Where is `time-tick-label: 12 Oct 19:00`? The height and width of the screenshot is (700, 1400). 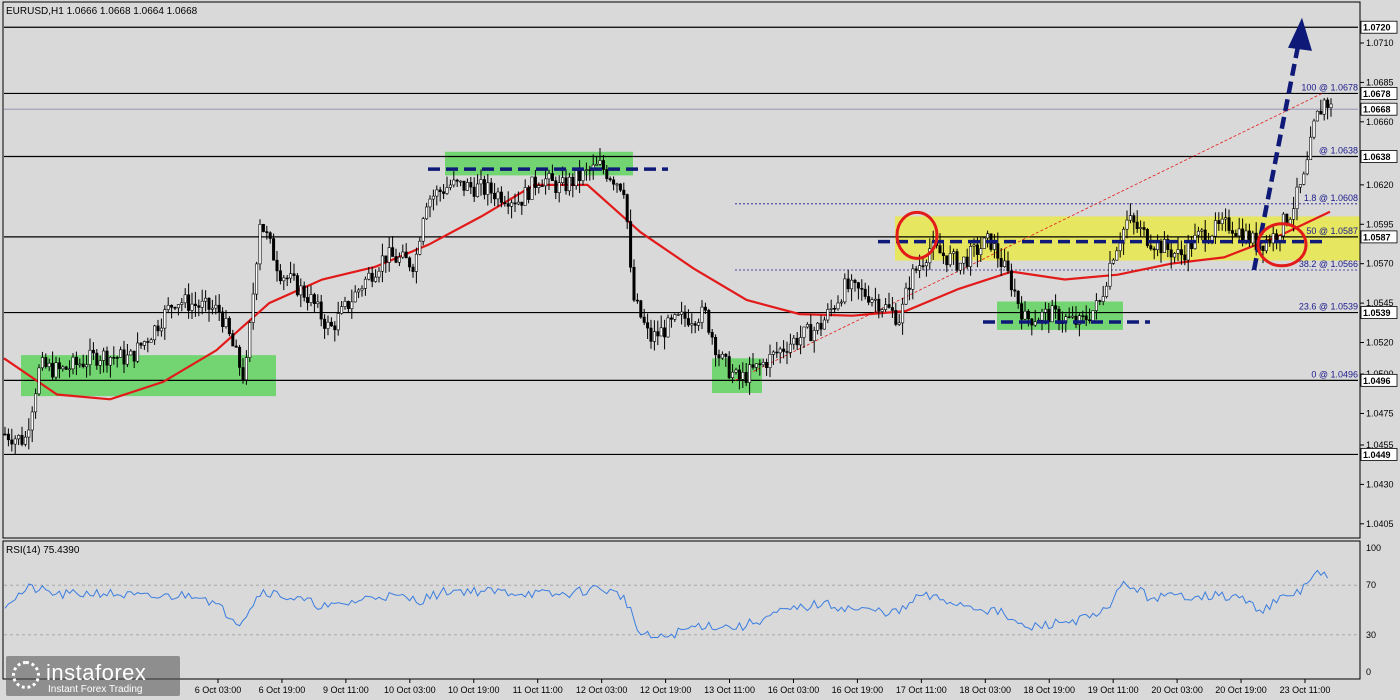
time-tick-label: 12 Oct 19:00 is located at coordinates (666, 690).